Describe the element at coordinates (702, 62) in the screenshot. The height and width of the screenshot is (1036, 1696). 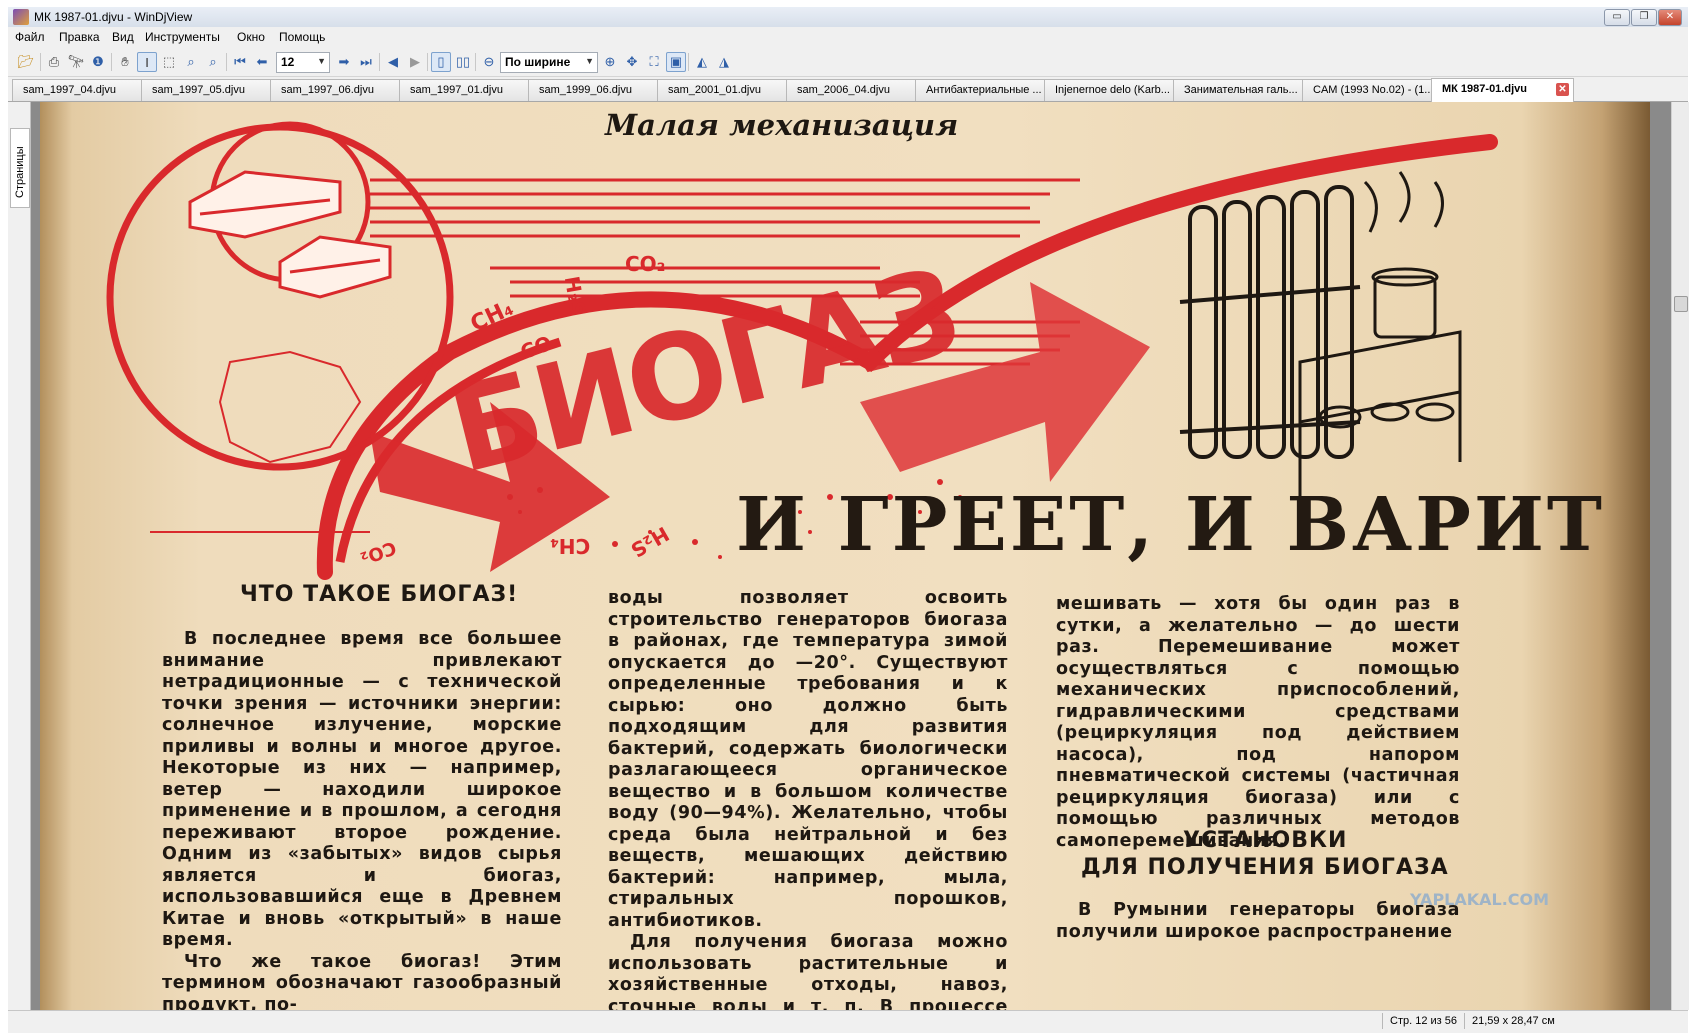
I see `rotate-left-icon: ◭` at that location.